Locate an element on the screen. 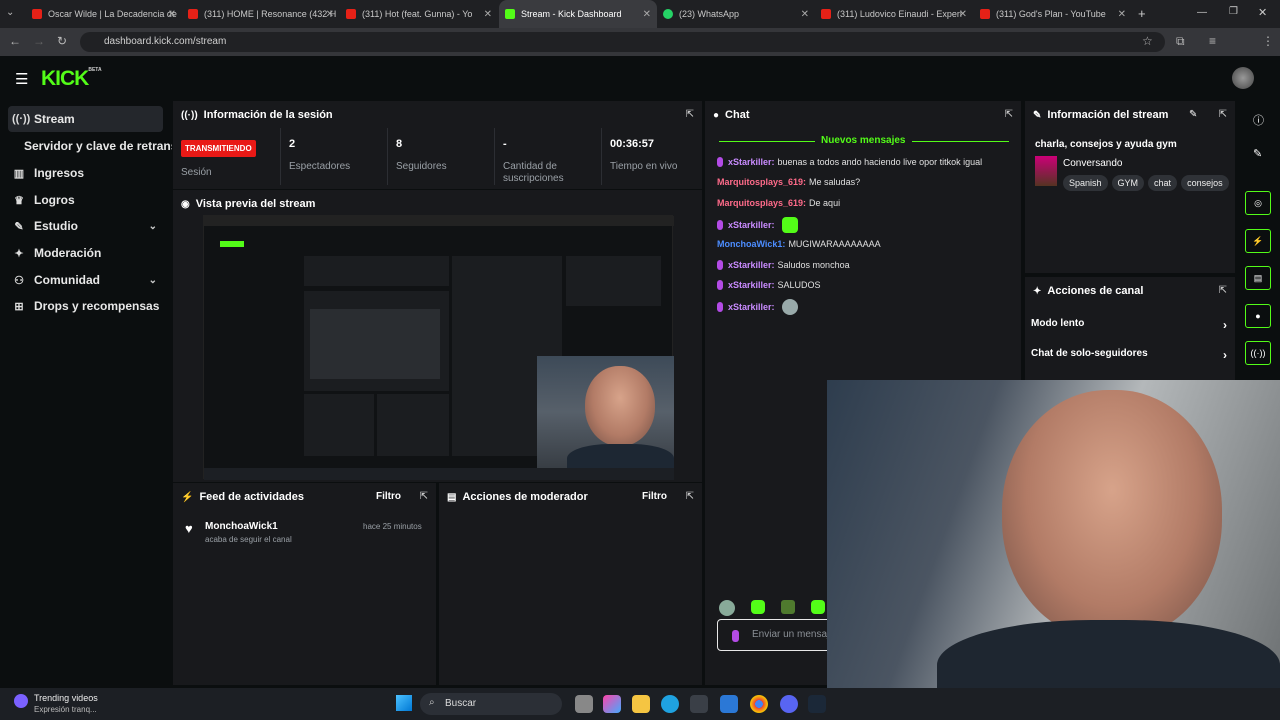 This screenshot has width=1280, height=720. tab-label: (311) God's Plan - YouTube is located at coordinates (1051, 14).